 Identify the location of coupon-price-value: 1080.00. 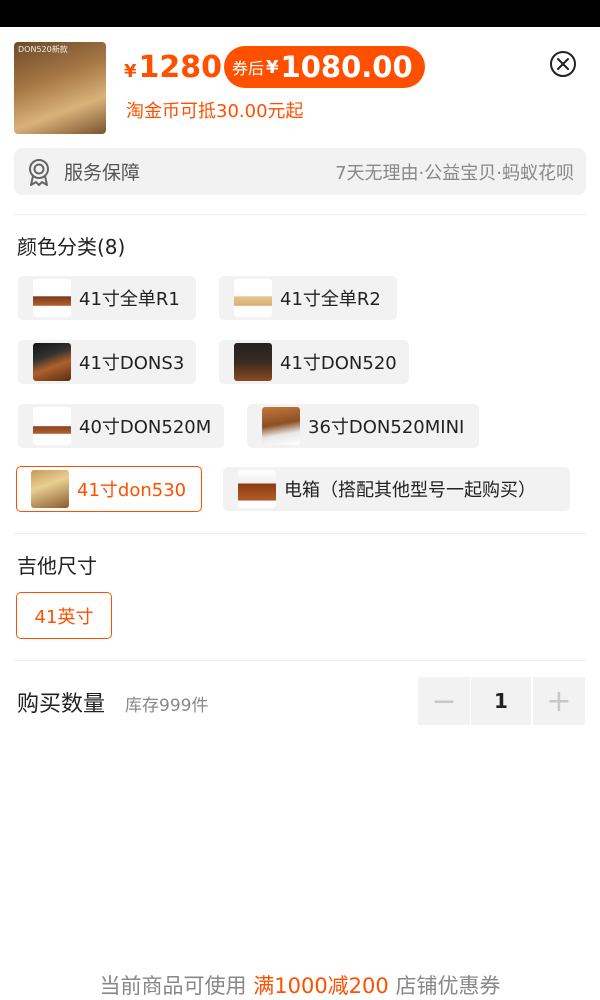
(346, 67).